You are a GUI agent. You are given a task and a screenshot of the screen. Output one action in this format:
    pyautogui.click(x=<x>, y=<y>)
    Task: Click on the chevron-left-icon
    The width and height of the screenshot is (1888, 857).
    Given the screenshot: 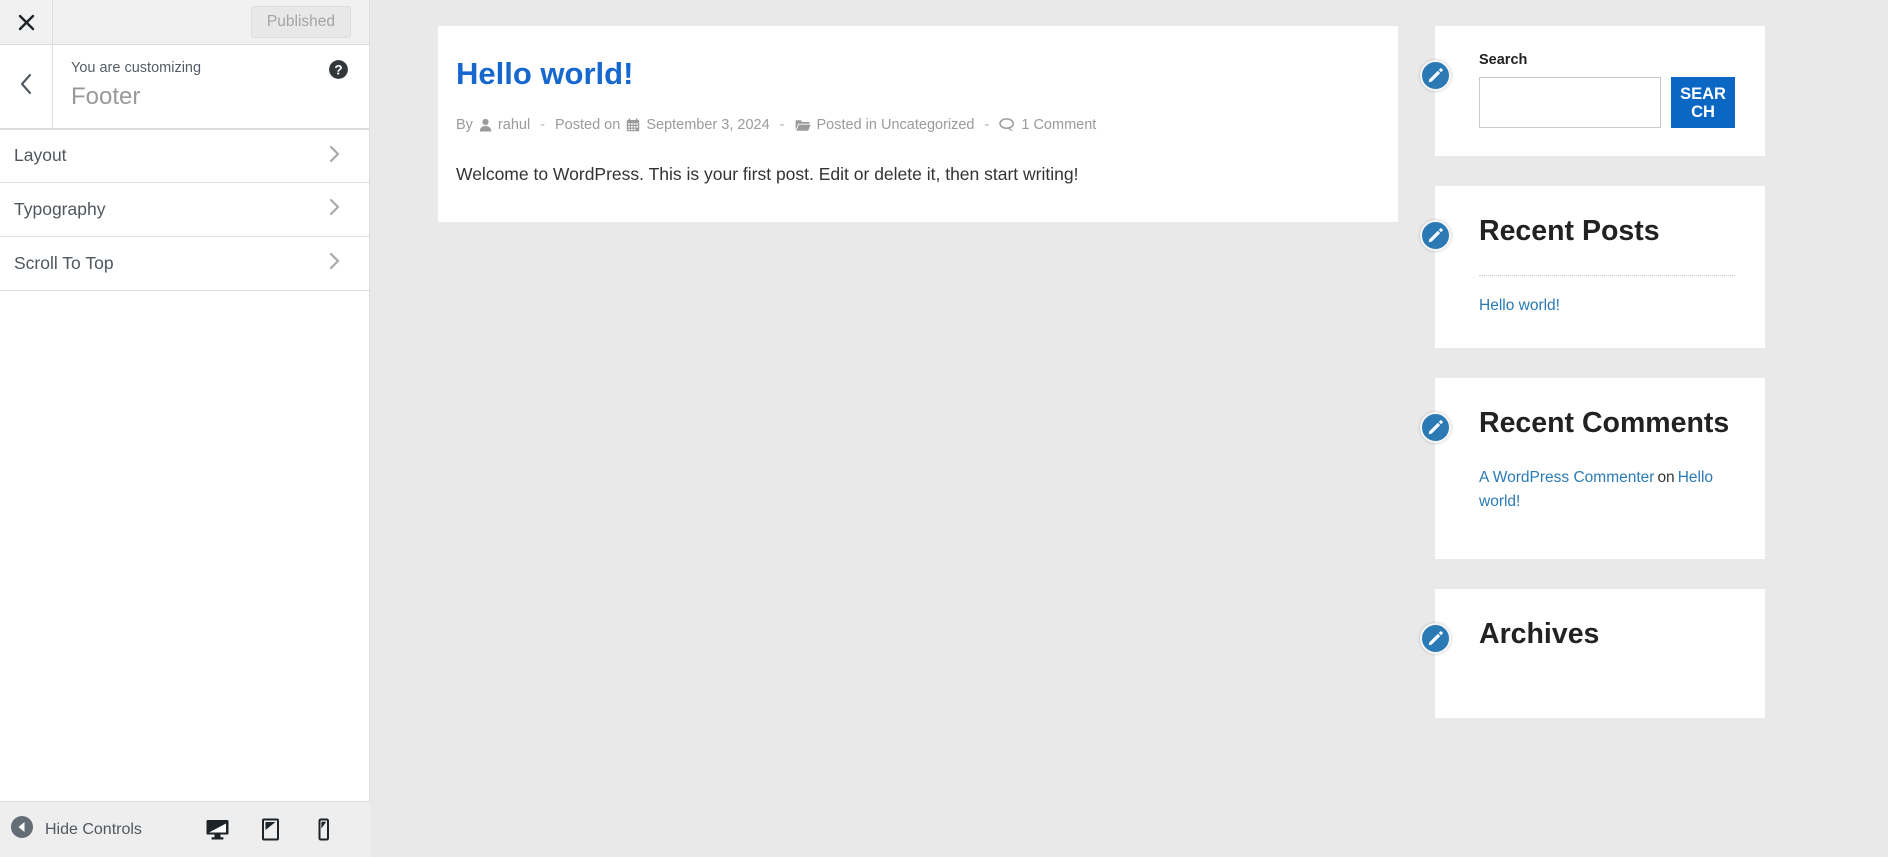 What is the action you would take?
    pyautogui.click(x=26, y=86)
    